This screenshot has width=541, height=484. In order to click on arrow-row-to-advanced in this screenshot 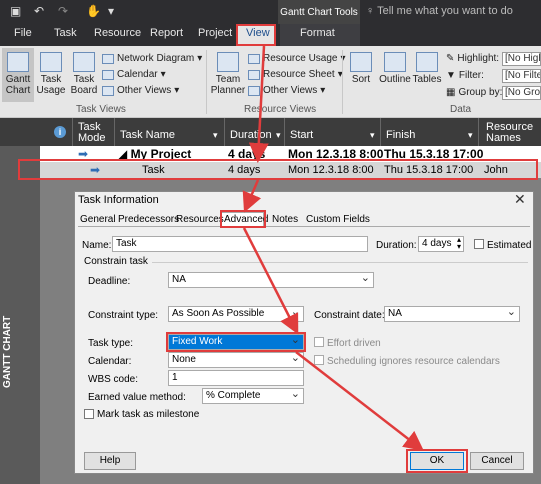, I will do `click(252, 196)`.